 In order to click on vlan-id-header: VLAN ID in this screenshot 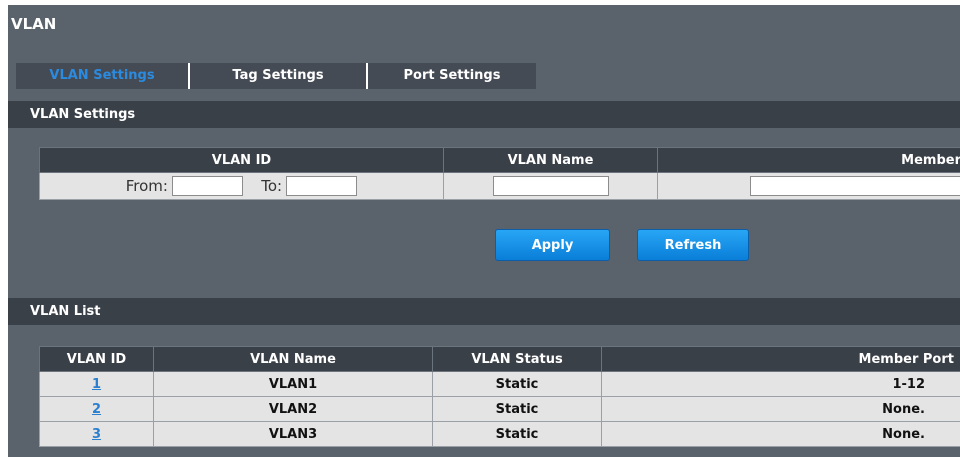, I will do `click(241, 160)`.